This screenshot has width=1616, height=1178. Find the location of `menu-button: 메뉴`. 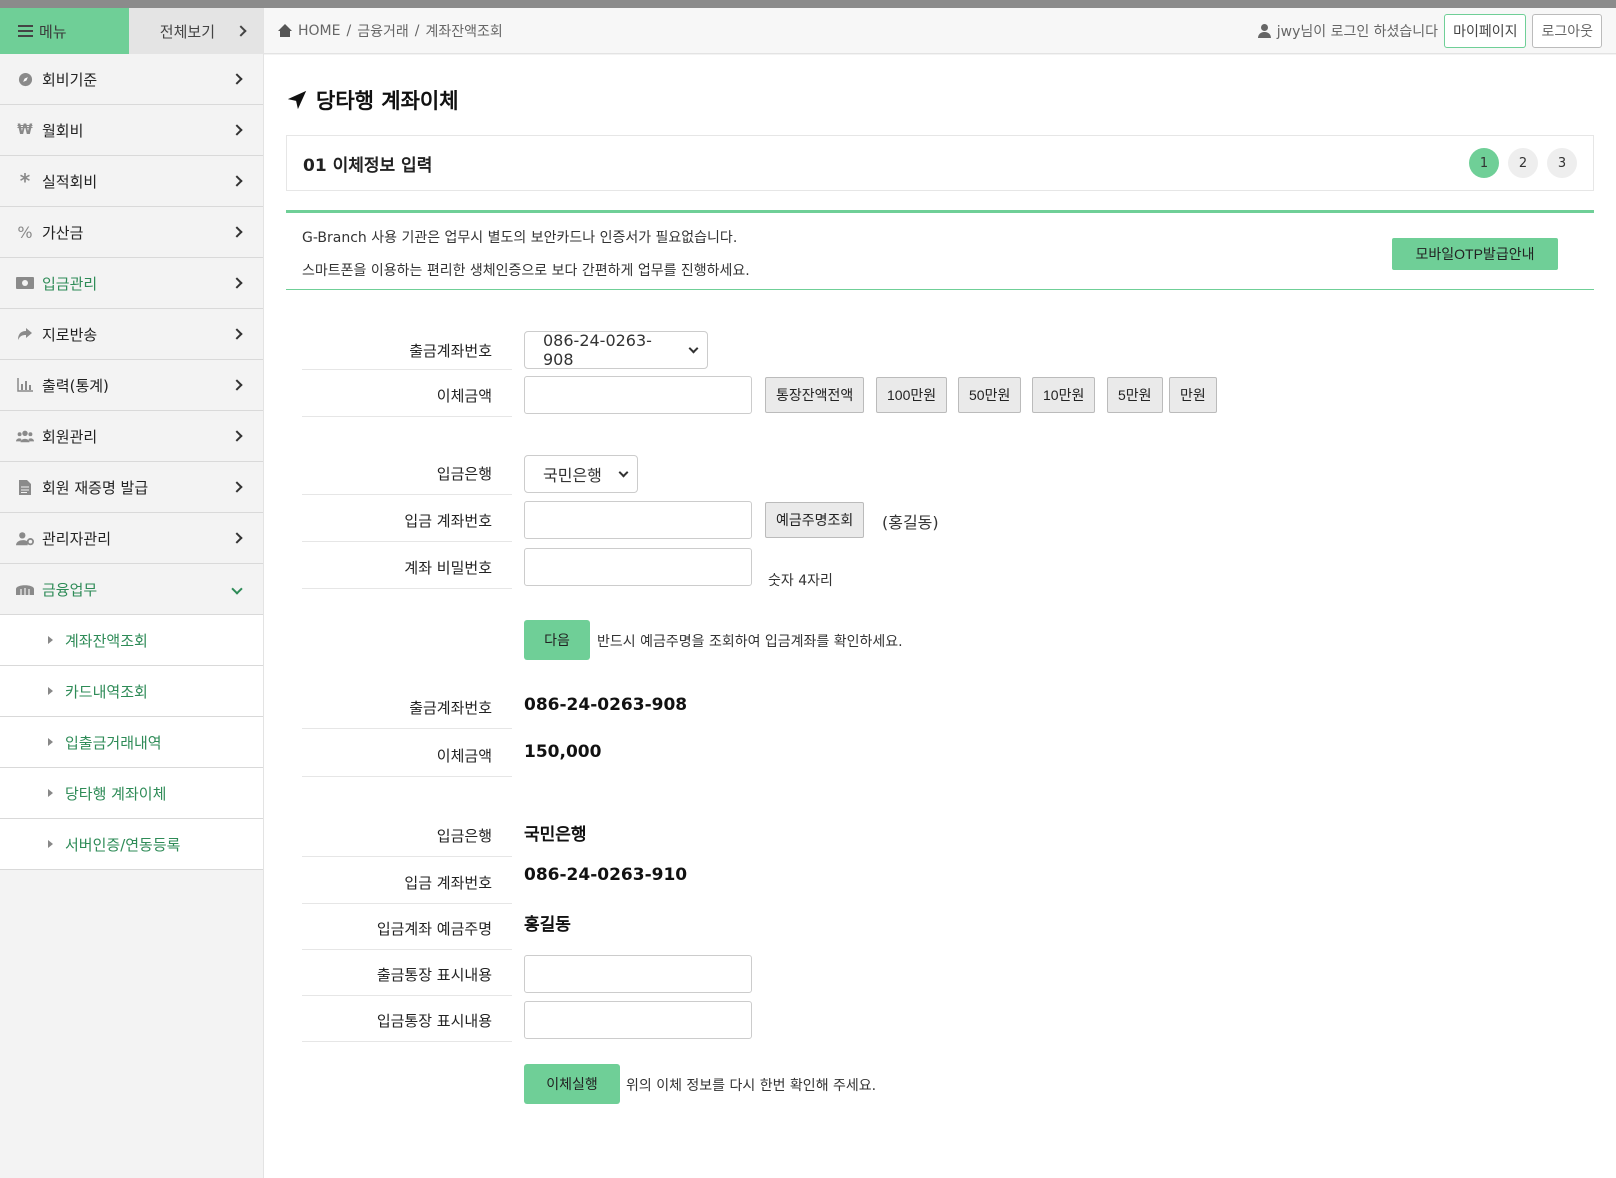

menu-button: 메뉴 is located at coordinates (64, 31).